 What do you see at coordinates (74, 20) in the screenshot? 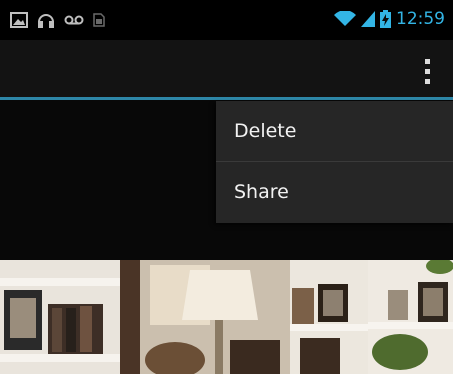
I see `voicemail-icon` at bounding box center [74, 20].